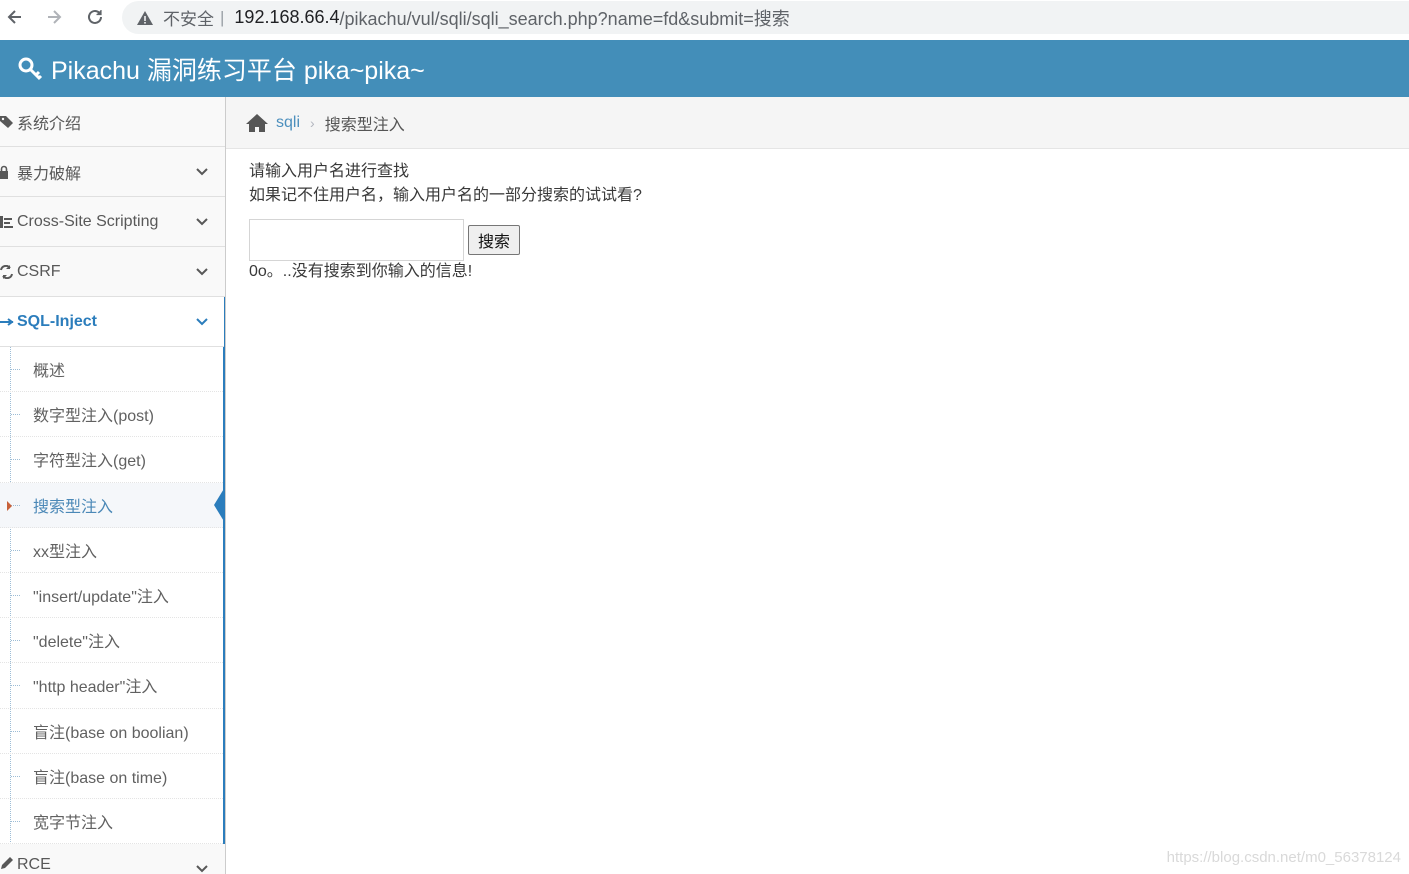 This screenshot has width=1409, height=874. Describe the element at coordinates (287, 17) in the screenshot. I see `url-host: 192.168.66.4` at that location.